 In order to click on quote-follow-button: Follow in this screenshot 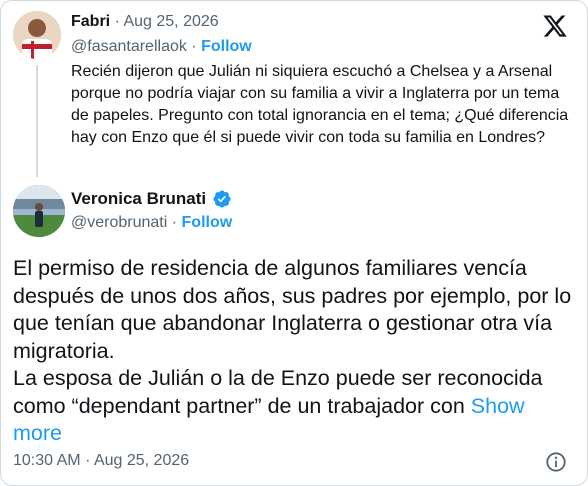, I will do `click(207, 222)`.